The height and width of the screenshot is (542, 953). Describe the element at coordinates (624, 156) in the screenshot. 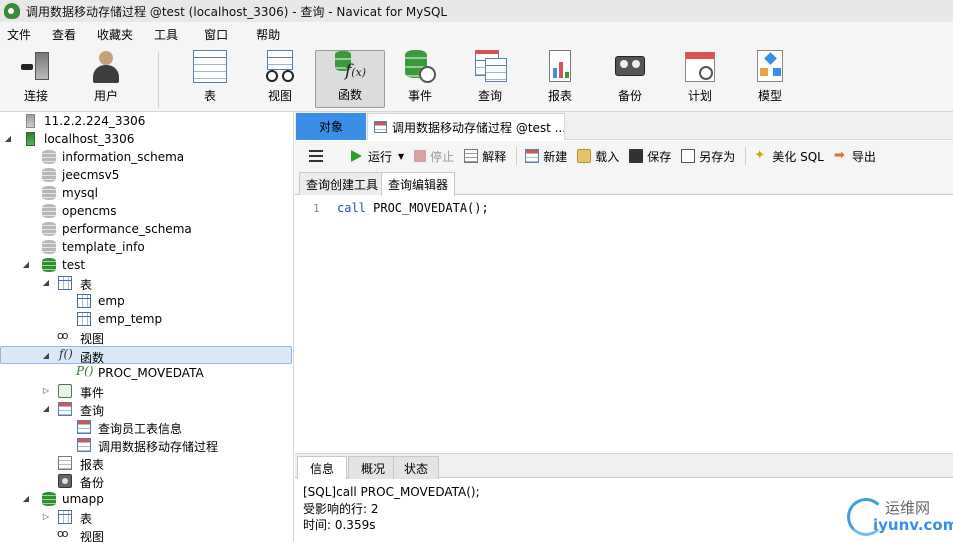

I see `query-toolbar: 运行 ▼ 停止 解释 新建 载入 保存 另存为 ✦ 美化 SQL ➡ 导出` at that location.